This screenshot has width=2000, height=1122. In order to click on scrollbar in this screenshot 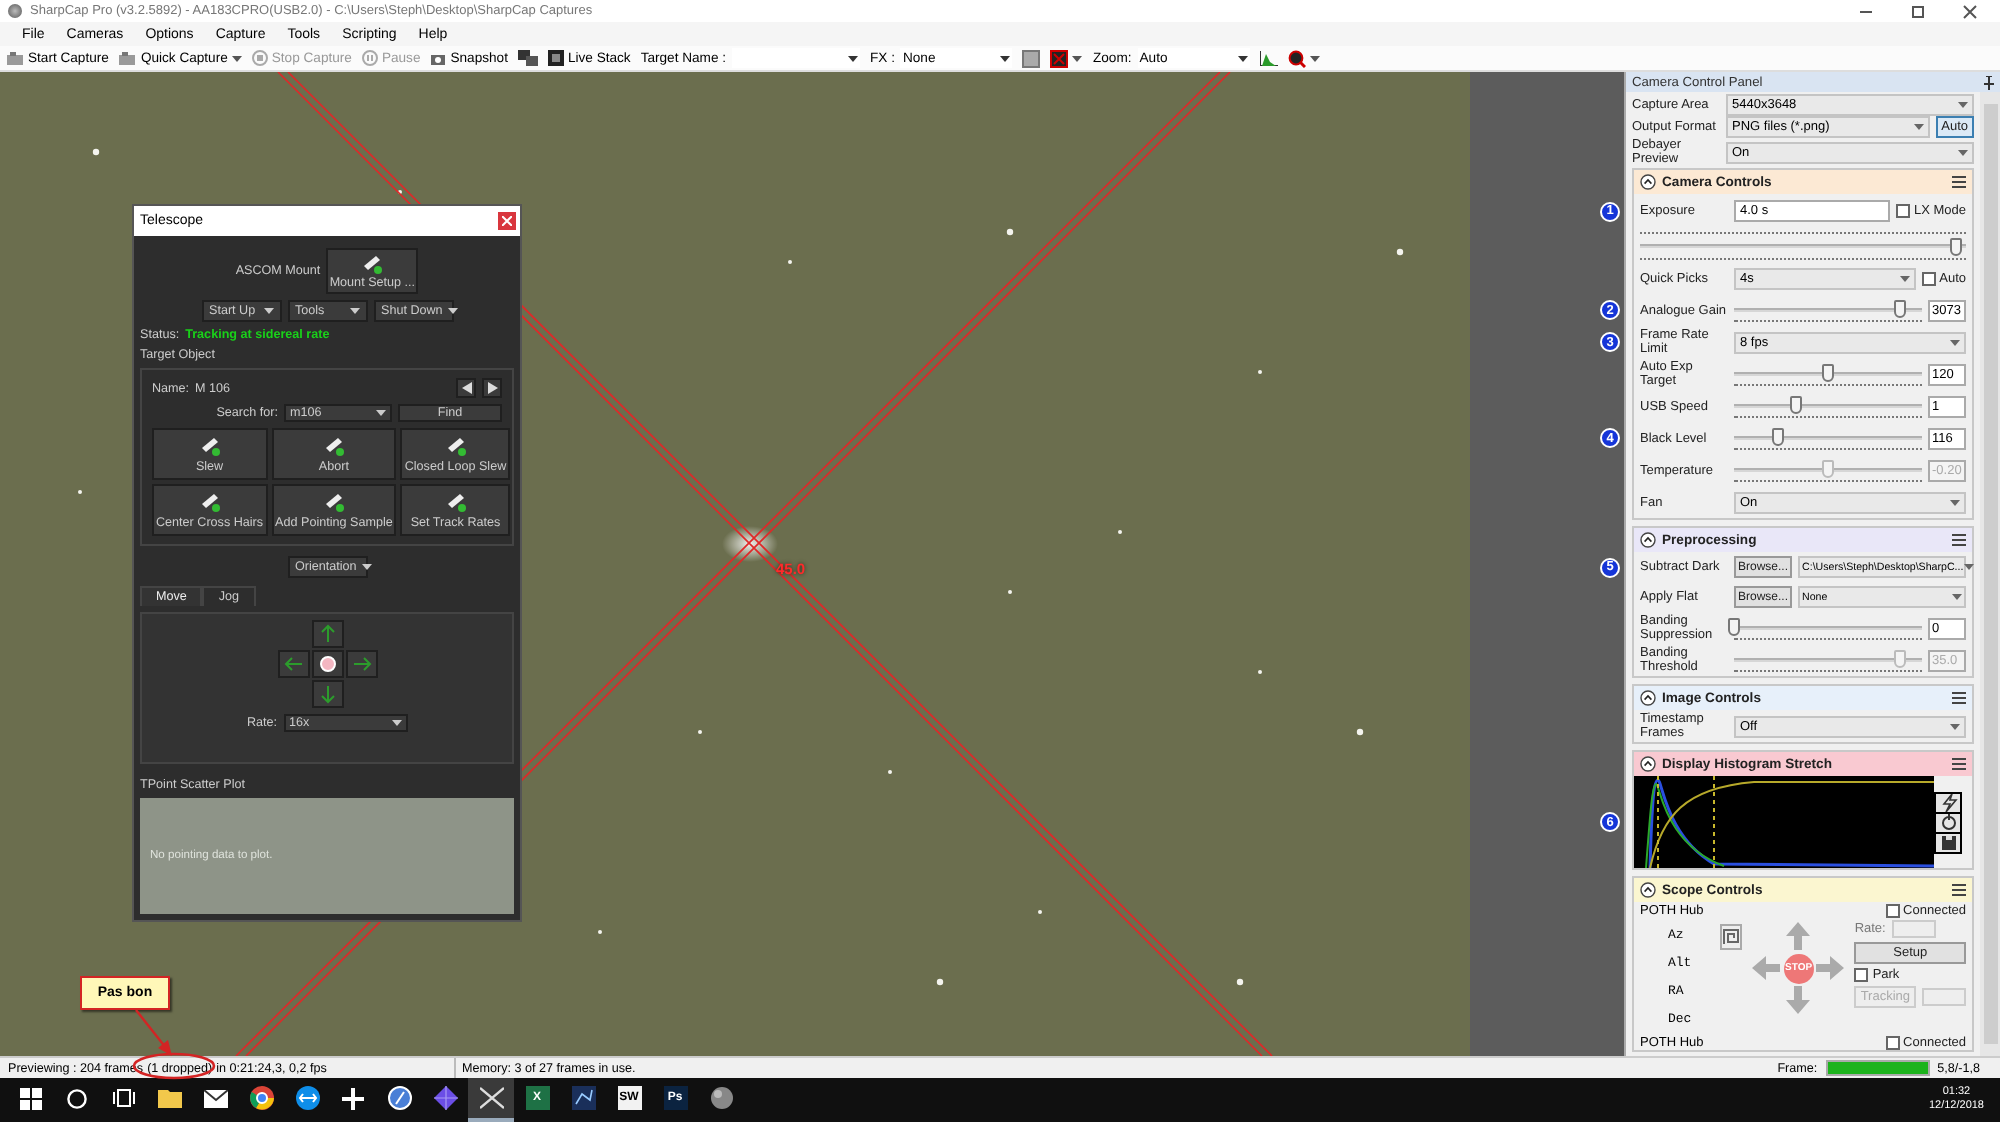, I will do `click(1990, 574)`.